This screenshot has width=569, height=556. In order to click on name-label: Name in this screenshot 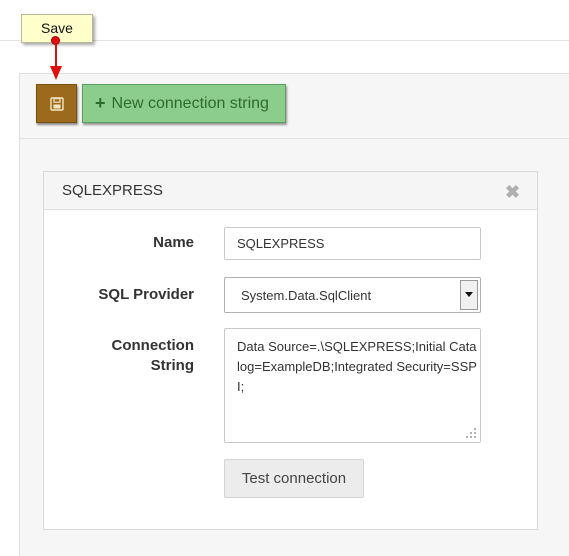, I will do `click(173, 242)`.